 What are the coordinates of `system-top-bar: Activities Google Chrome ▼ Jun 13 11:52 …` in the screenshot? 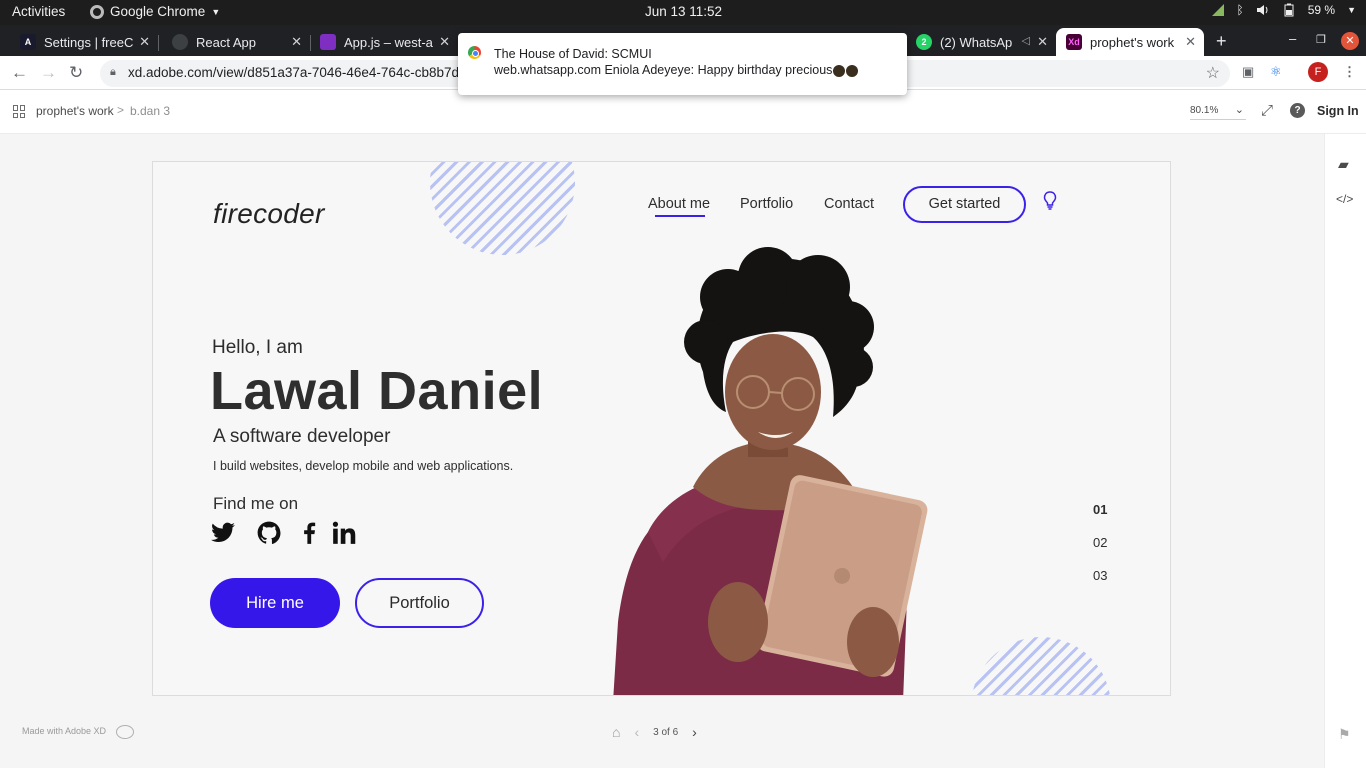 It's located at (683, 12).